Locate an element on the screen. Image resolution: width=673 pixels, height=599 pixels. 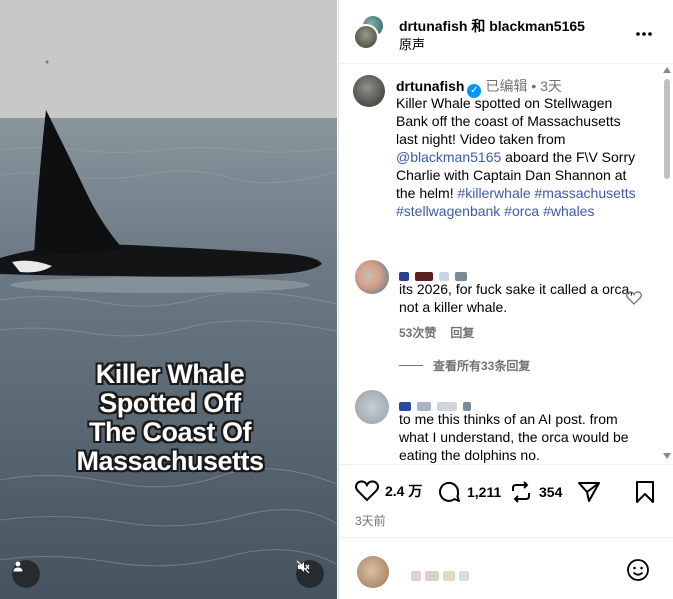
like-count: 2.4 万 is located at coordinates (403, 491).